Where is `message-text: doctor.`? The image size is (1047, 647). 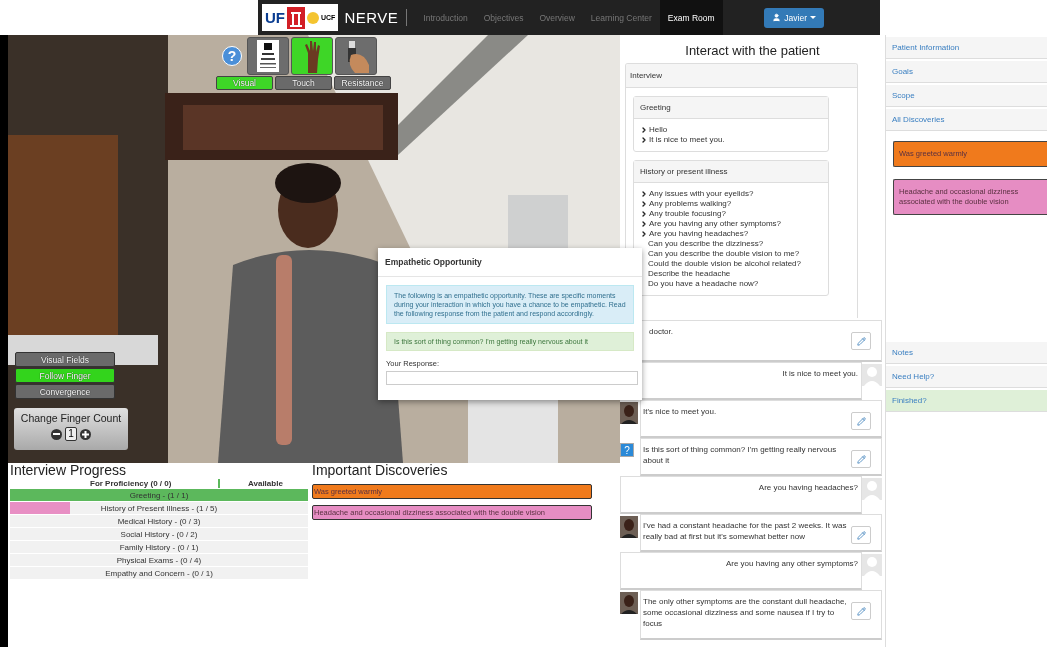 message-text: doctor. is located at coordinates (661, 331).